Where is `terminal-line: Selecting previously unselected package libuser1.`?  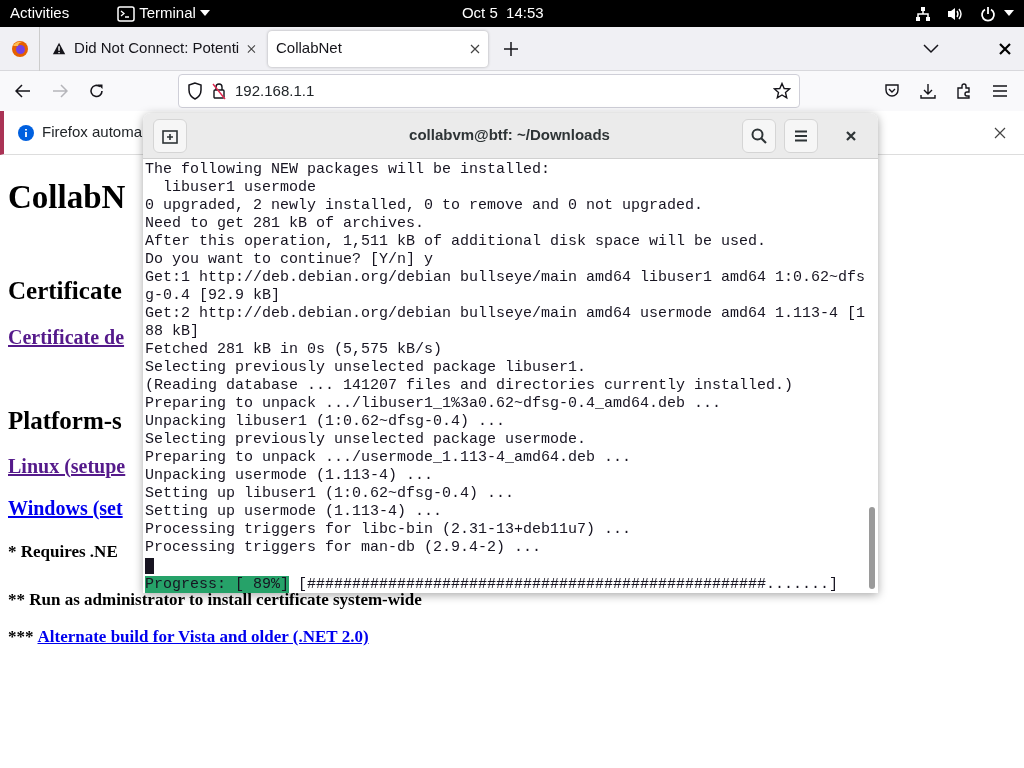
terminal-line: Selecting previously unselected package libuser1. is located at coordinates (366, 368).